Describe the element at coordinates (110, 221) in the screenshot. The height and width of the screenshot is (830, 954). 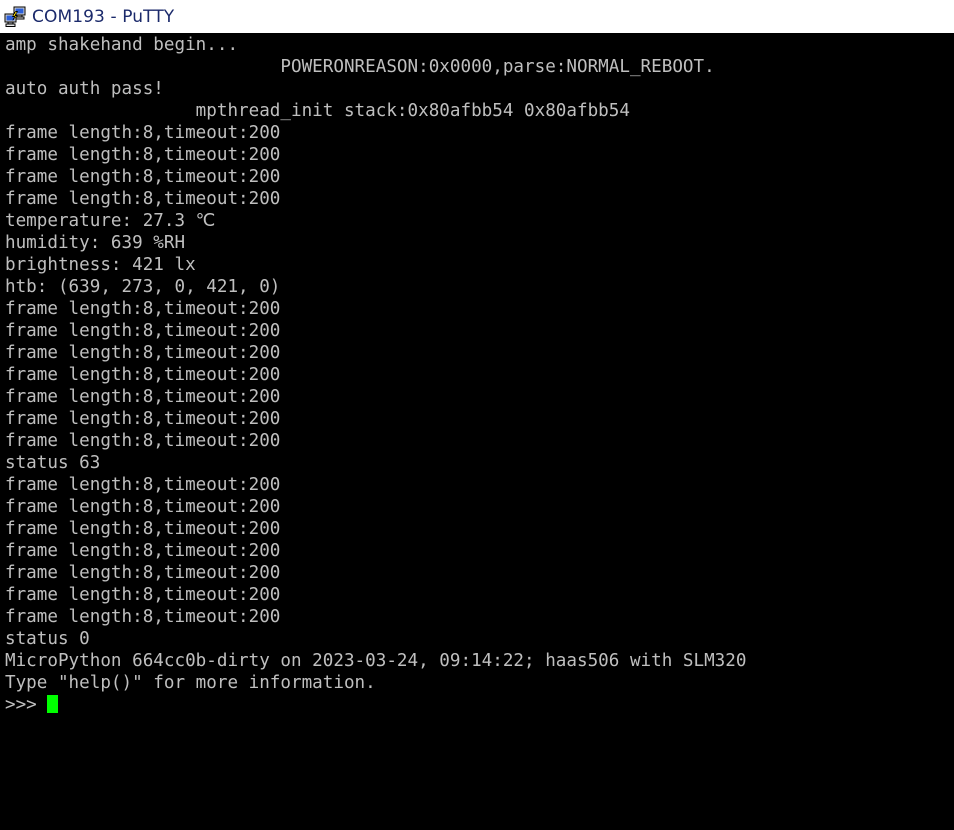
I see `terminal-line: temperature: 27.3 ℃` at that location.